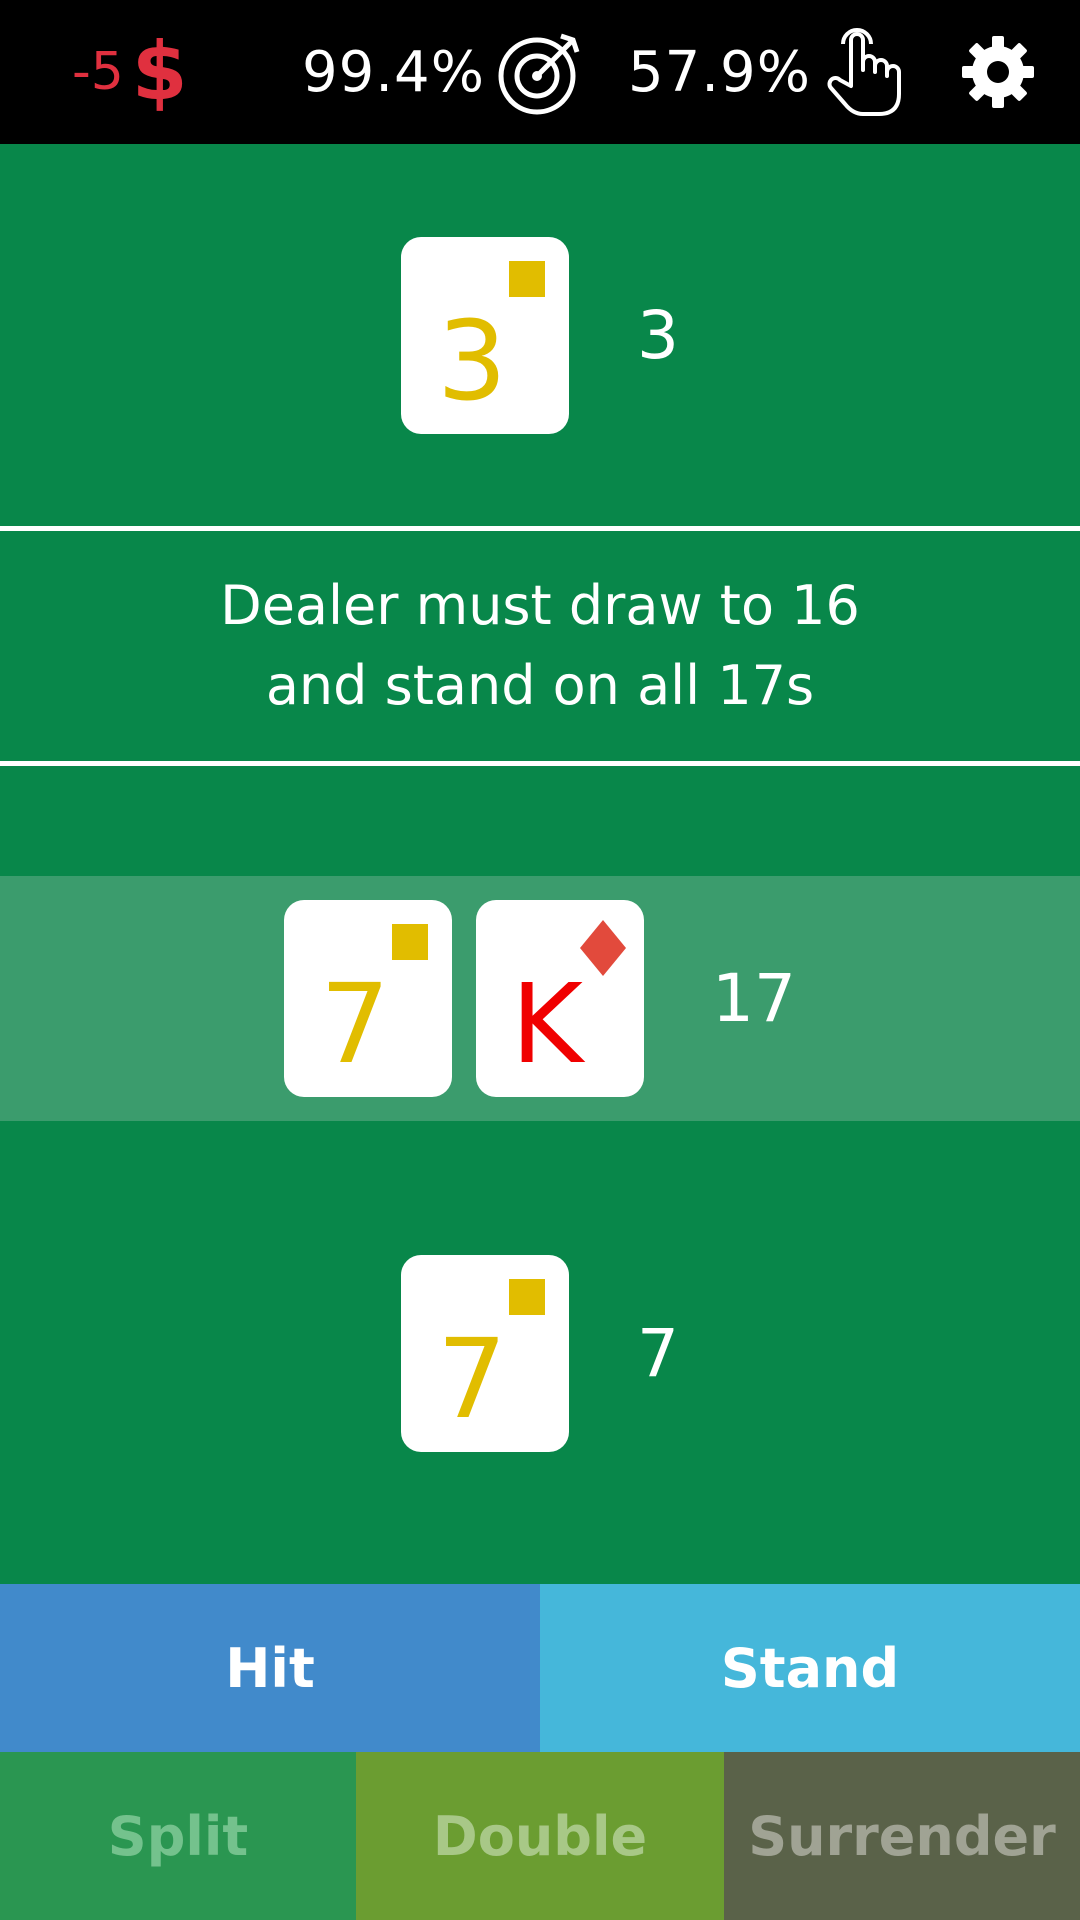  What do you see at coordinates (393, 72) in the screenshot?
I see `accuracy-value: 99.4%` at bounding box center [393, 72].